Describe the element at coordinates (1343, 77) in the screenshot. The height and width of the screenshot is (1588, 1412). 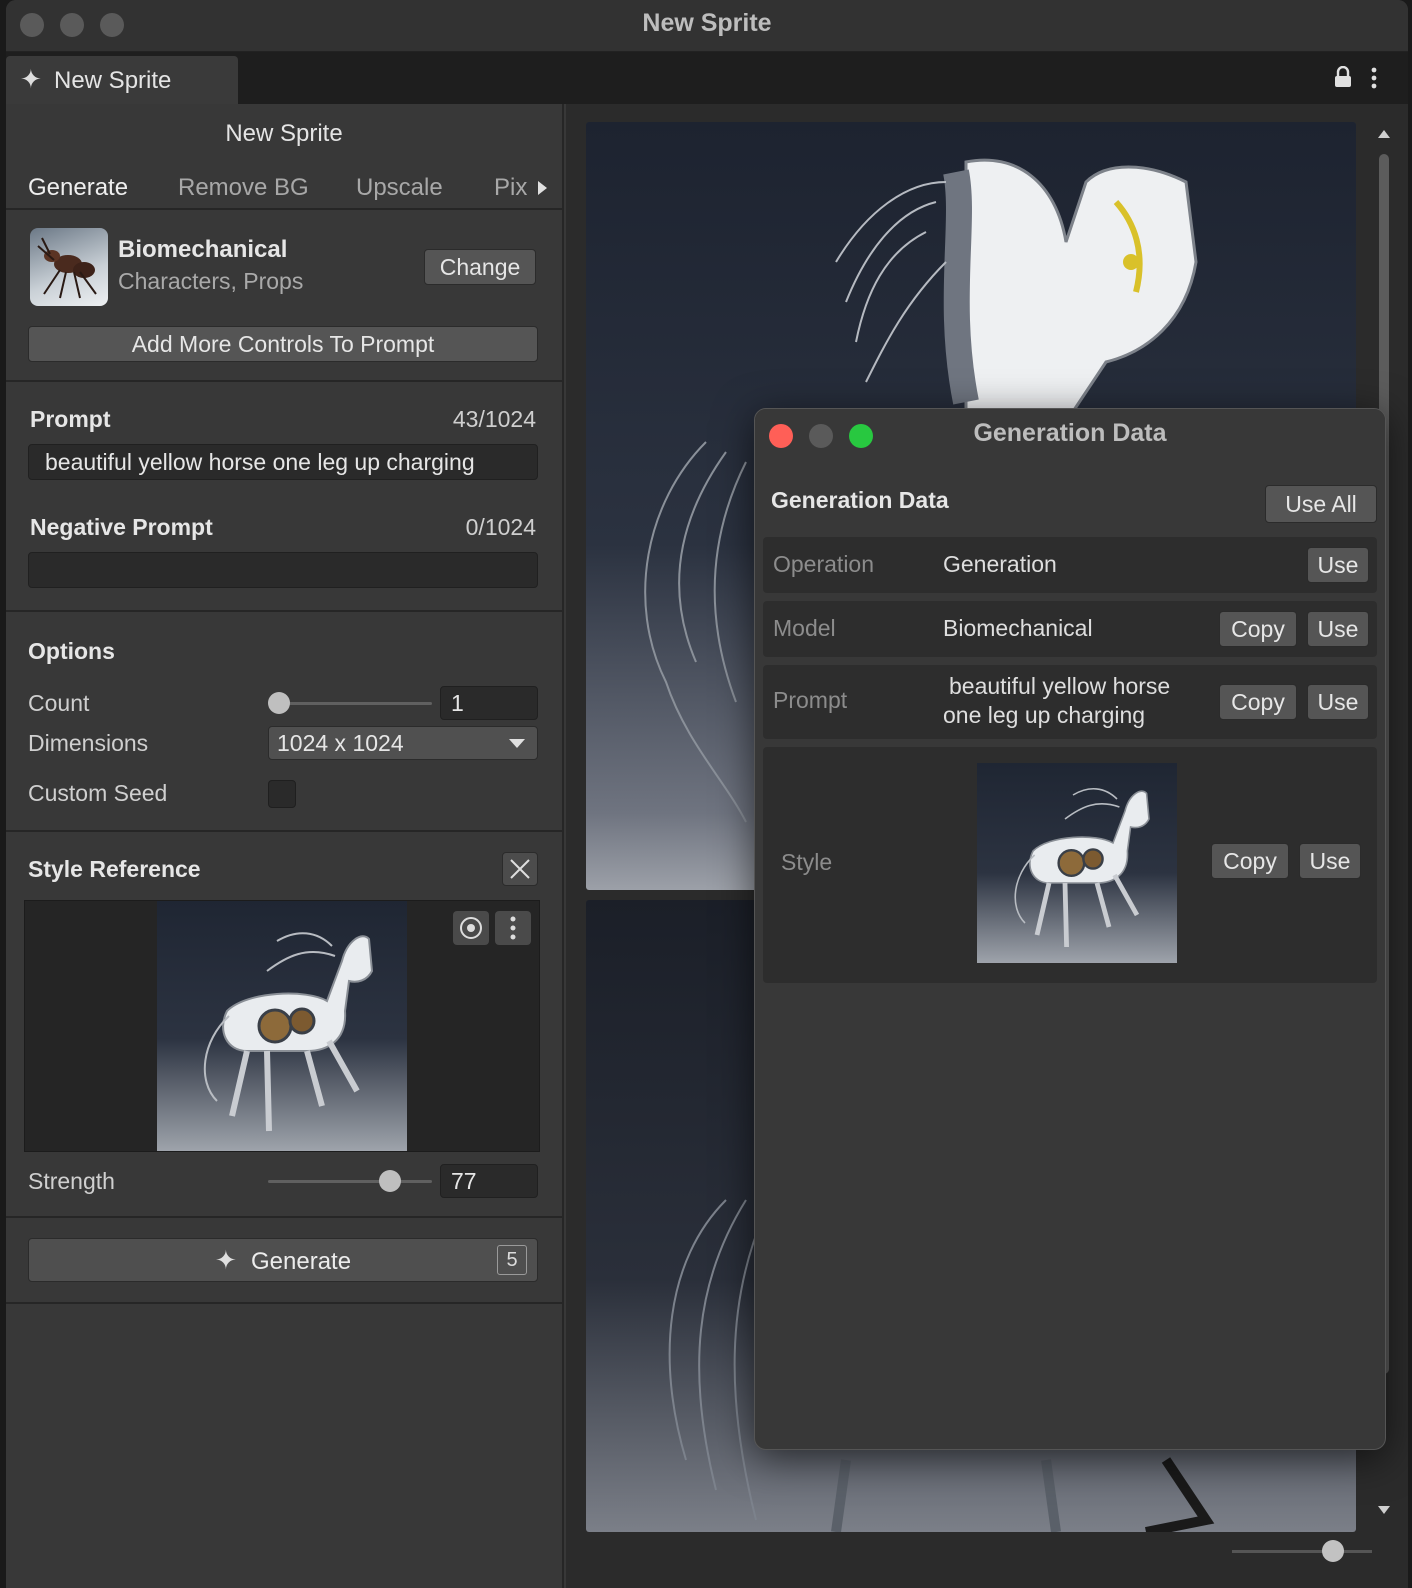
I see `lock-icon` at that location.